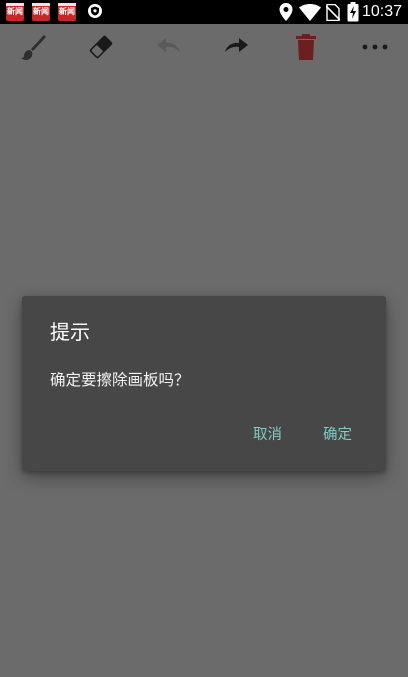 This screenshot has width=408, height=677. Describe the element at coordinates (204, 47) in the screenshot. I see `drawing-toolbar` at that location.